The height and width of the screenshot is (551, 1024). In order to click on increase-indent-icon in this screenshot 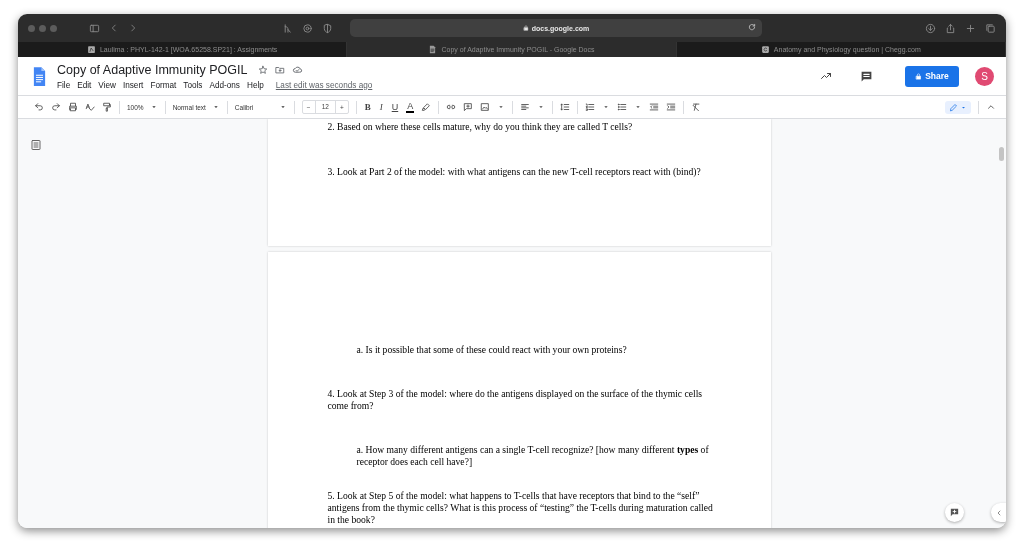, I will do `click(671, 107)`.